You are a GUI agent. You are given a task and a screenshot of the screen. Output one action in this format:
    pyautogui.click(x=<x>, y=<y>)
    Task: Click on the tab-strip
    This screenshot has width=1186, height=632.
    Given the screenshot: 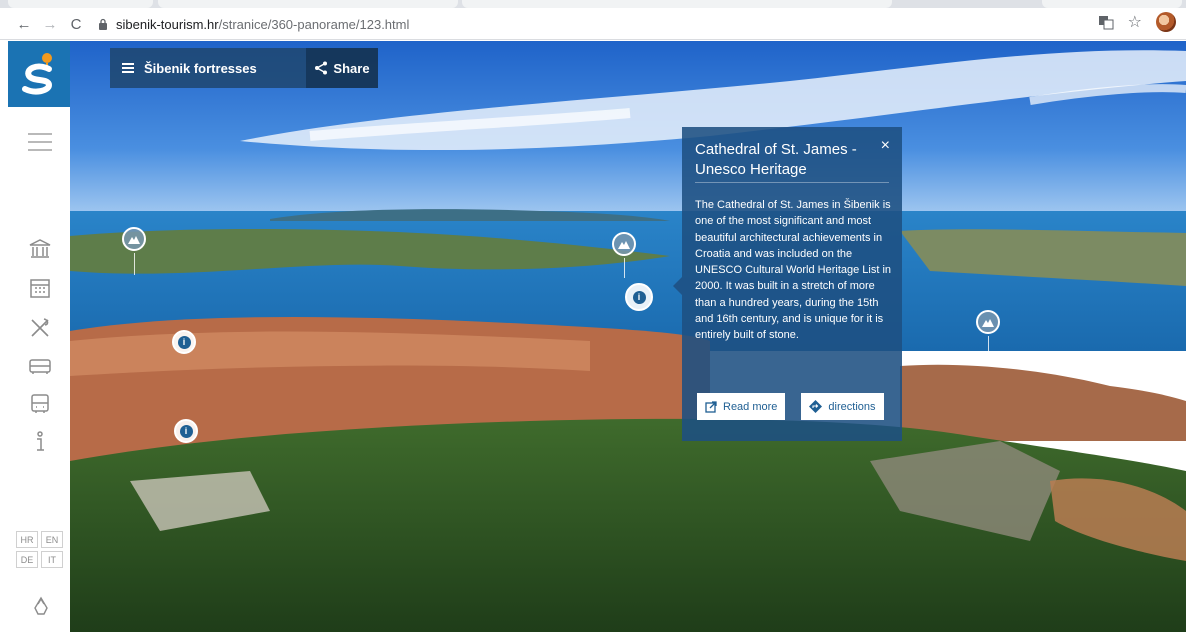 What is the action you would take?
    pyautogui.click(x=593, y=4)
    